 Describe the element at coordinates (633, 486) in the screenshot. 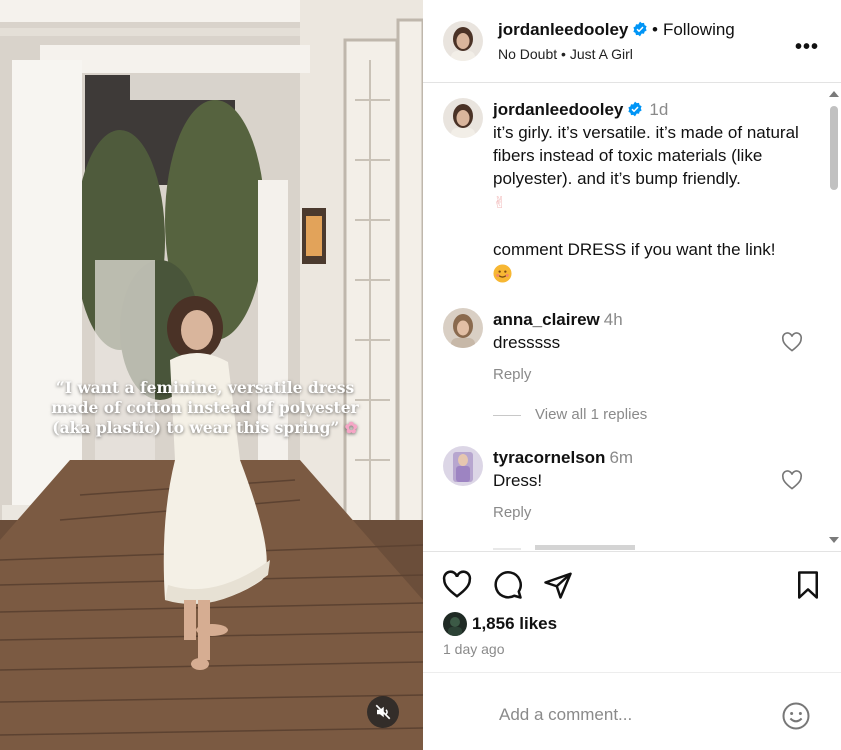

I see `comment-item: tyracornelson 6m Dress! Reply` at that location.